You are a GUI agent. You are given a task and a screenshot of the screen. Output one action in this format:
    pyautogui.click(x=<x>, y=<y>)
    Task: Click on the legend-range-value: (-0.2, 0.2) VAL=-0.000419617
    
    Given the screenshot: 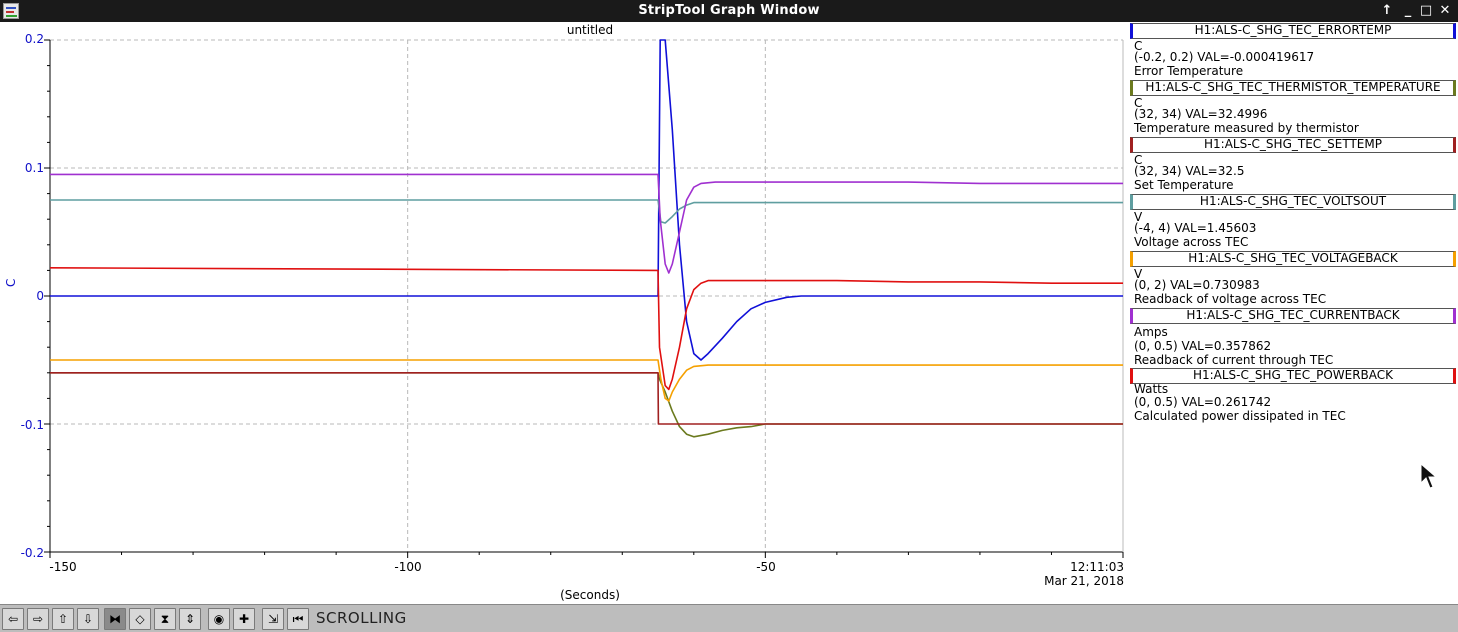 What is the action you would take?
    pyautogui.click(x=1224, y=57)
    